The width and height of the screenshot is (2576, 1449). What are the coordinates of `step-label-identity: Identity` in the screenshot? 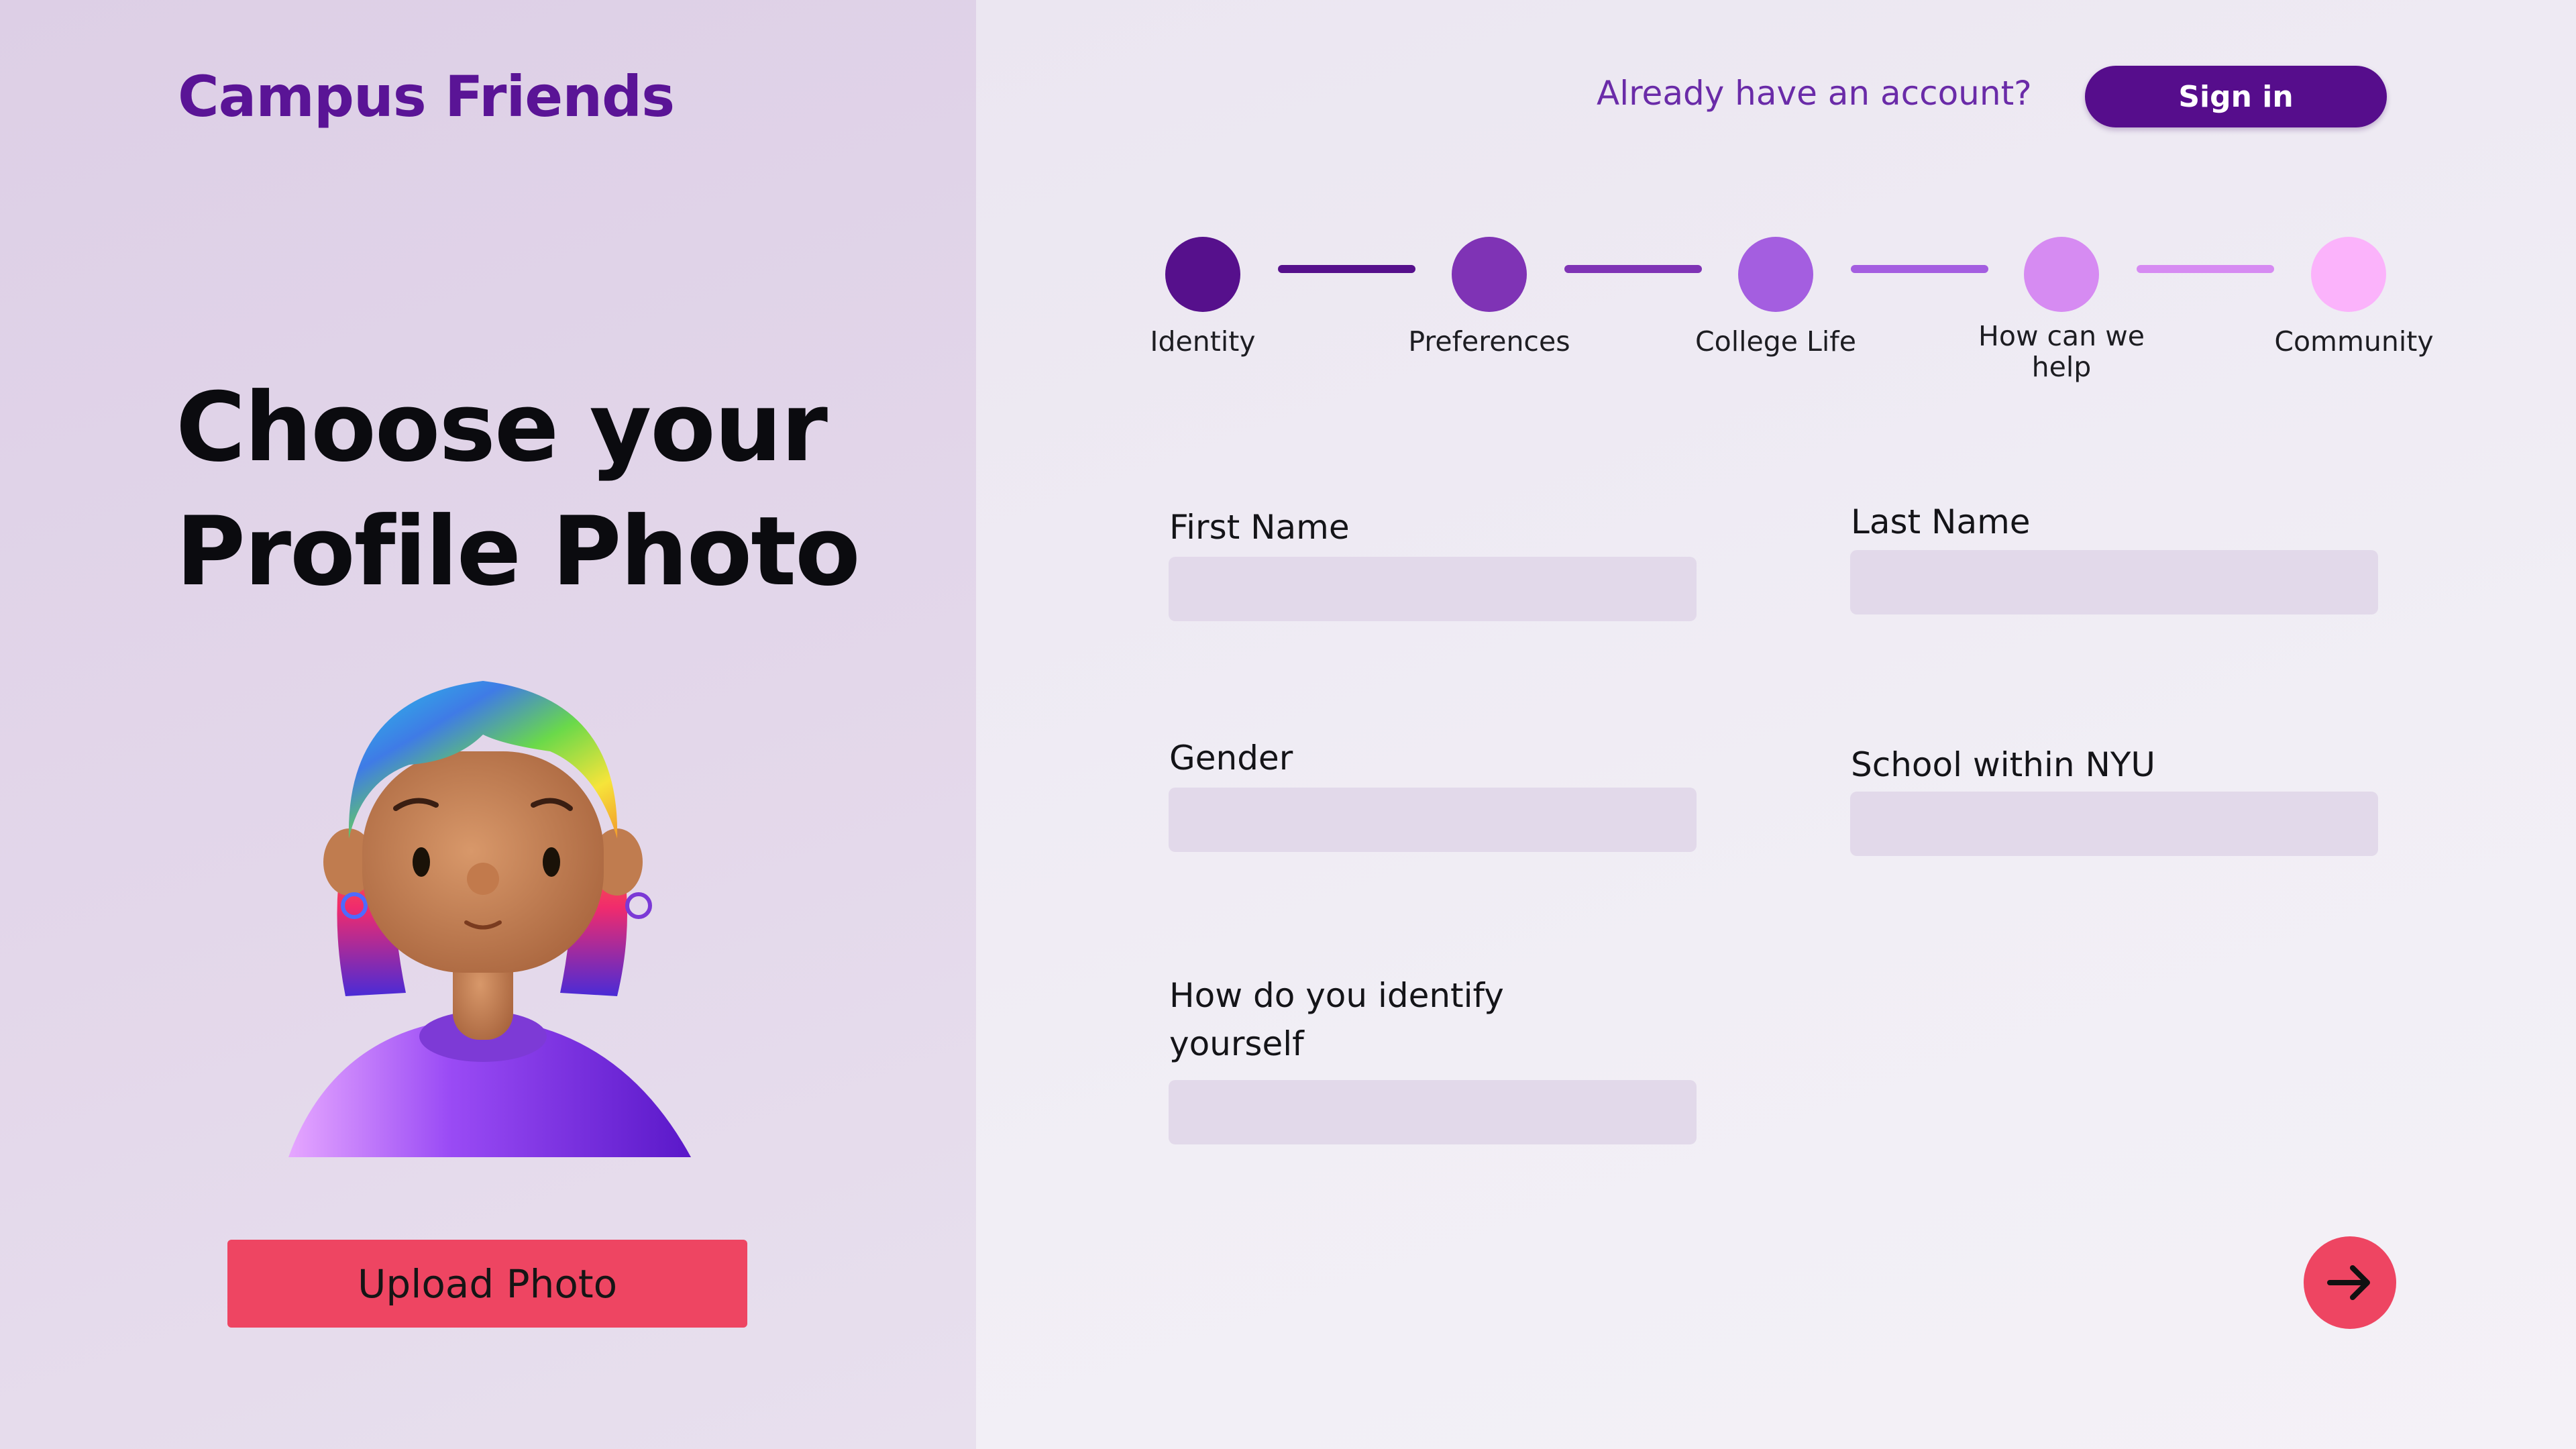 It's located at (1203, 341).